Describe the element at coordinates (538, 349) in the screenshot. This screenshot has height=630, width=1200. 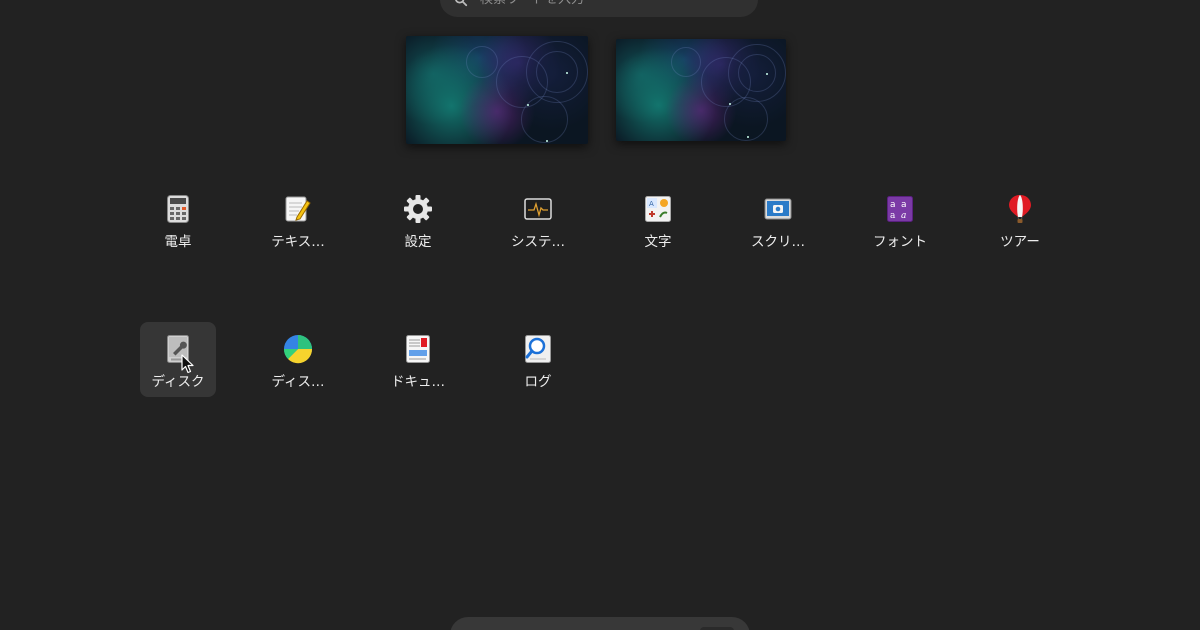
I see `logs-icon` at that location.